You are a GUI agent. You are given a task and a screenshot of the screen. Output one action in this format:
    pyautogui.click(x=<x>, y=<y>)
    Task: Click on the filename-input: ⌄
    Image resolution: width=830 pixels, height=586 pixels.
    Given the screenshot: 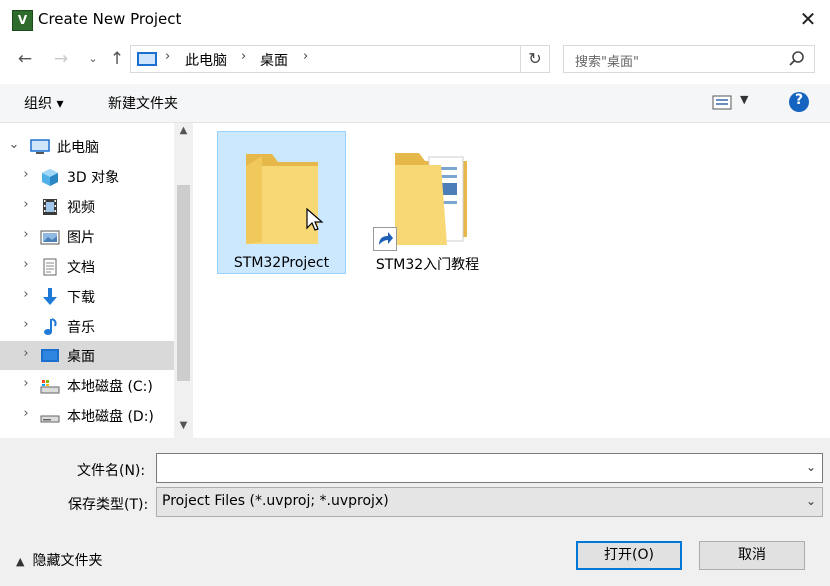 What is the action you would take?
    pyautogui.click(x=489, y=468)
    